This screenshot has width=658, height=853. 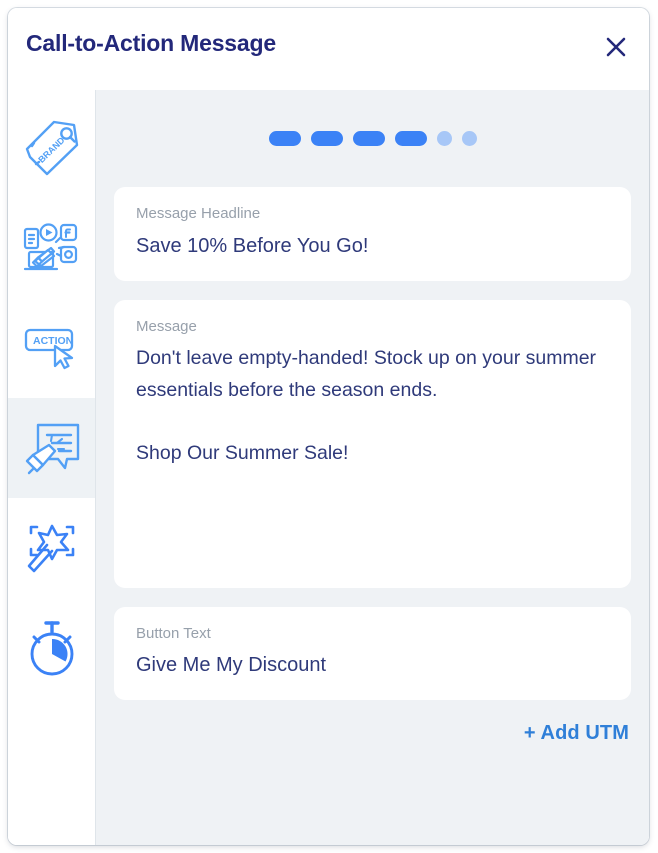 I want to click on sidebar-item-magic, so click(x=51, y=548).